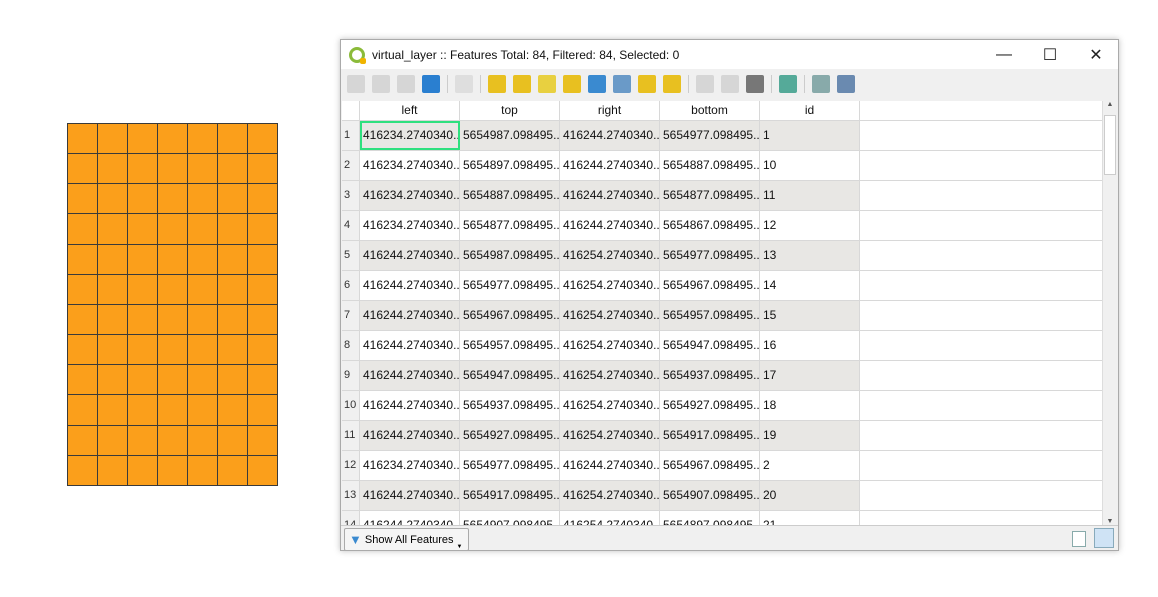  I want to click on table-cell: 12, so click(810, 225).